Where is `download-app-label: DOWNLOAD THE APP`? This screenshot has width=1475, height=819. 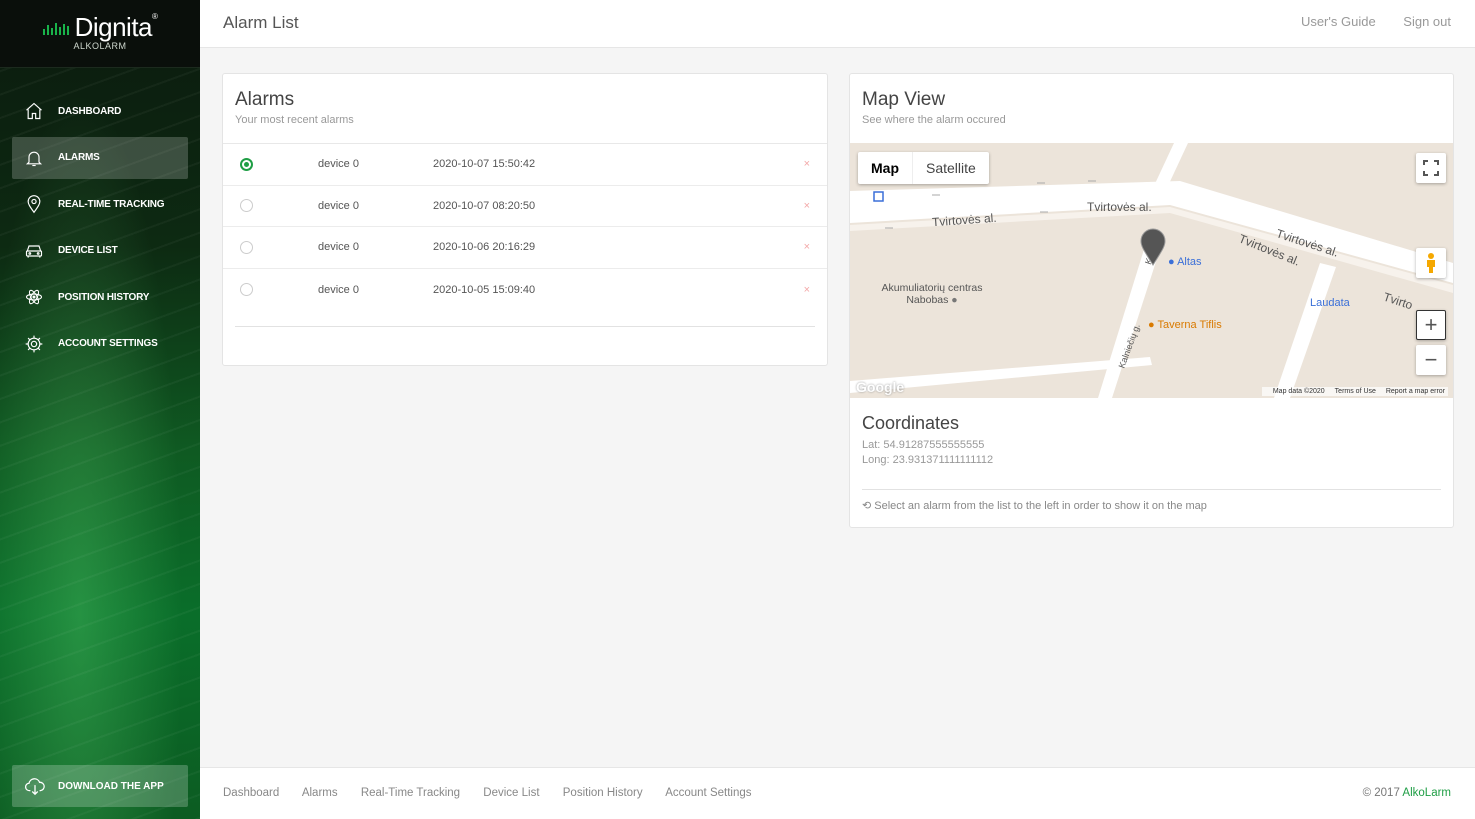
download-app-label: DOWNLOAD THE APP is located at coordinates (111, 786).